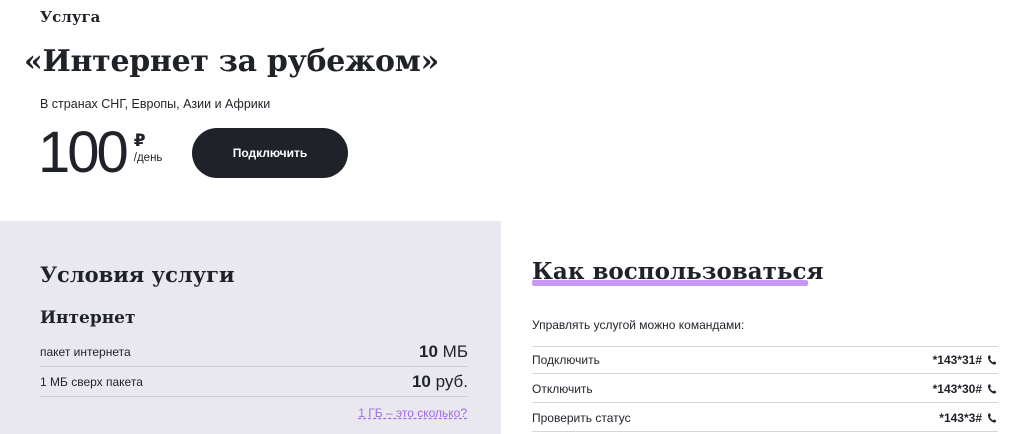 This screenshot has width=1024, height=434. Describe the element at coordinates (91, 381) in the screenshot. I see `condition-label: 1 МБ сверх пакета` at that location.